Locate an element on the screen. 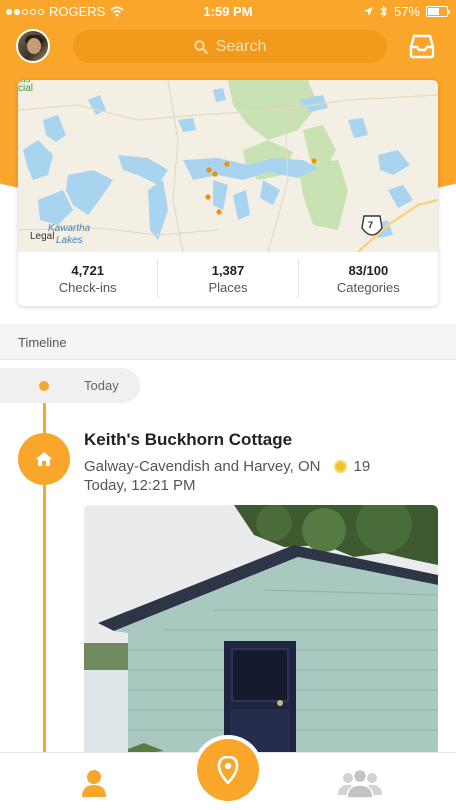 This screenshot has height=810, width=456. search-bar: Search is located at coordinates (230, 46).